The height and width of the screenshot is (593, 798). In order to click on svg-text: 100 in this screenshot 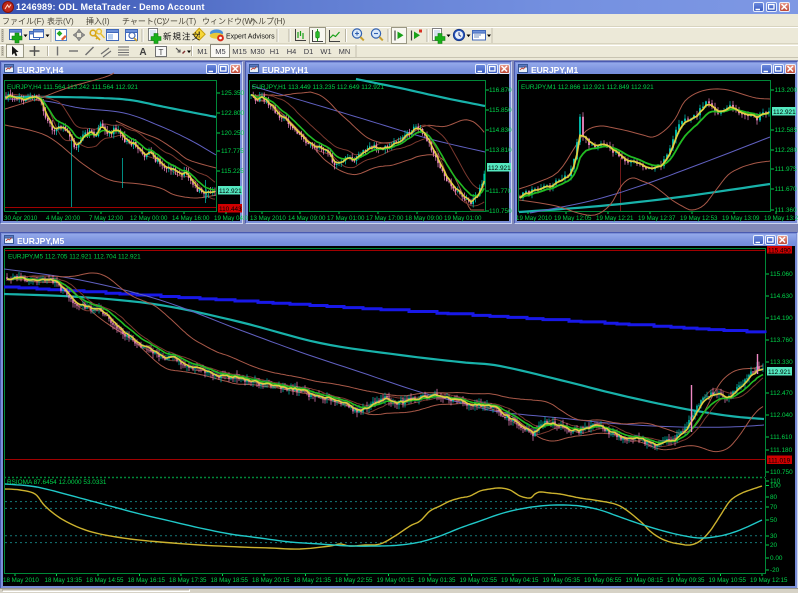, I will do `click(775, 486)`.